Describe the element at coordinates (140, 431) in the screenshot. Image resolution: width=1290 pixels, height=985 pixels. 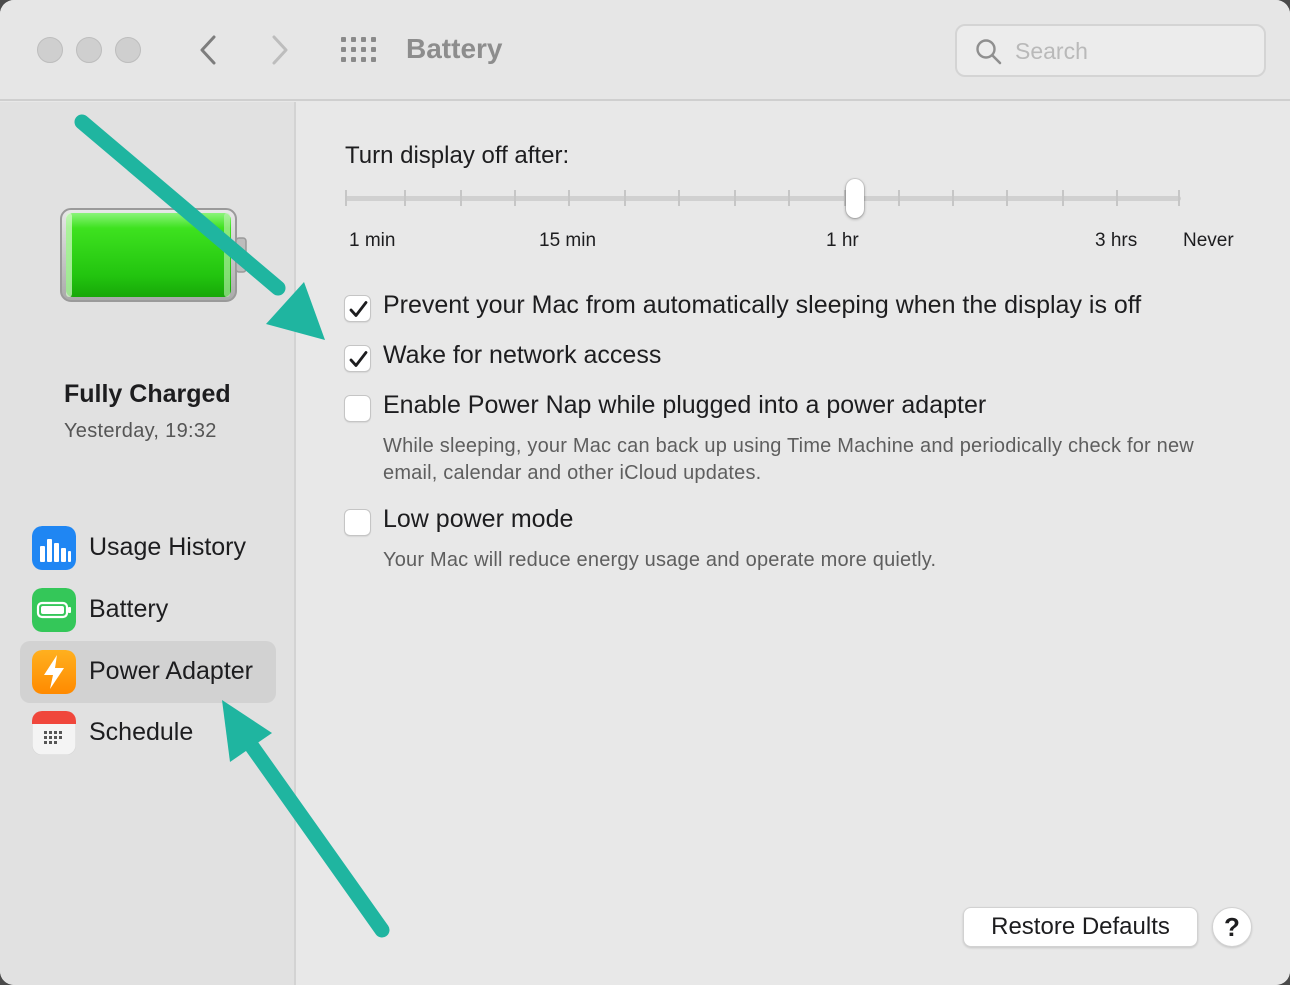
I see `charge-timestamp: Yesterday, 19:32` at that location.